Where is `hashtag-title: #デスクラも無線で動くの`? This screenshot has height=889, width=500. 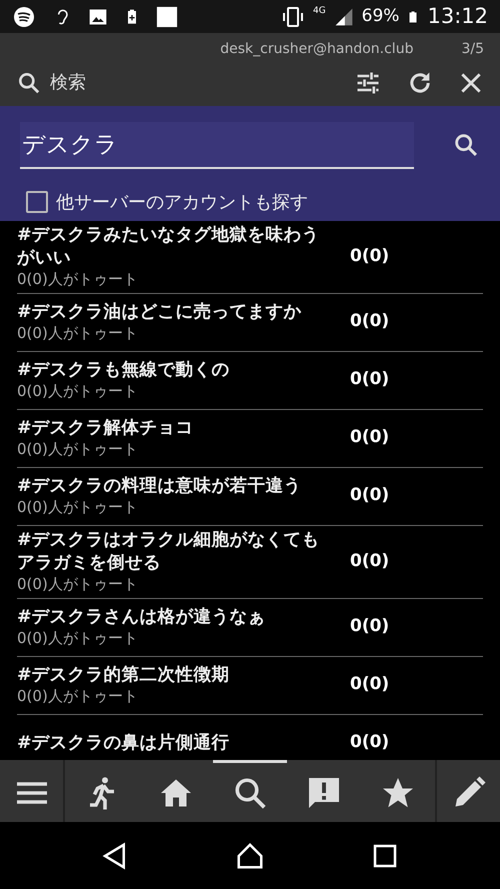 hashtag-title: #デスクラも無線で動くの is located at coordinates (179, 370).